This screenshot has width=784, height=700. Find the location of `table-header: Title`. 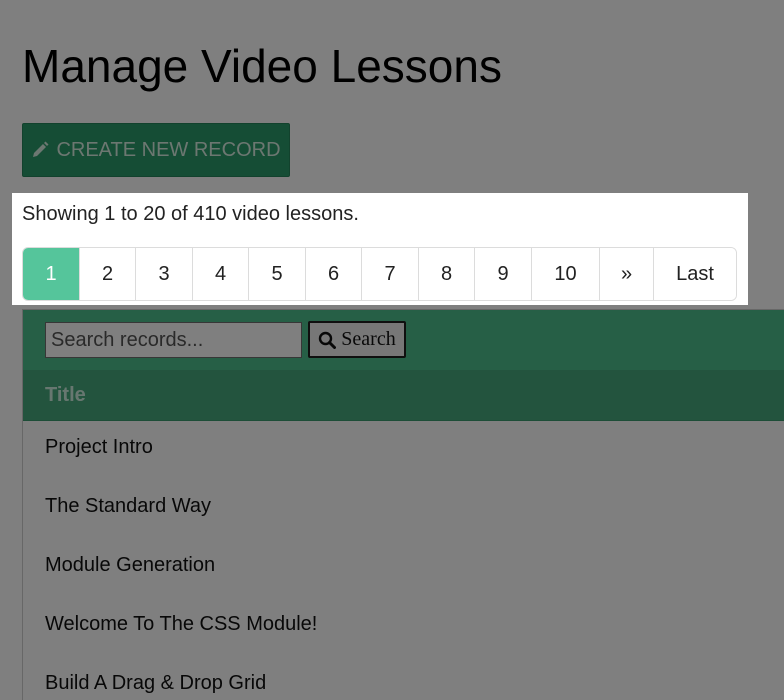

table-header: Title is located at coordinates (403, 395).